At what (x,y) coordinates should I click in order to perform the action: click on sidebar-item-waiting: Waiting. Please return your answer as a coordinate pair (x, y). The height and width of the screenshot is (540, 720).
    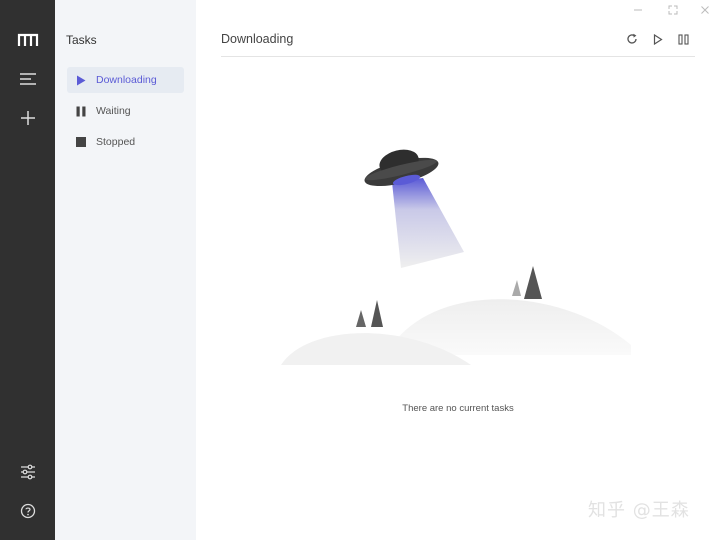
    Looking at the image, I should click on (125, 111).